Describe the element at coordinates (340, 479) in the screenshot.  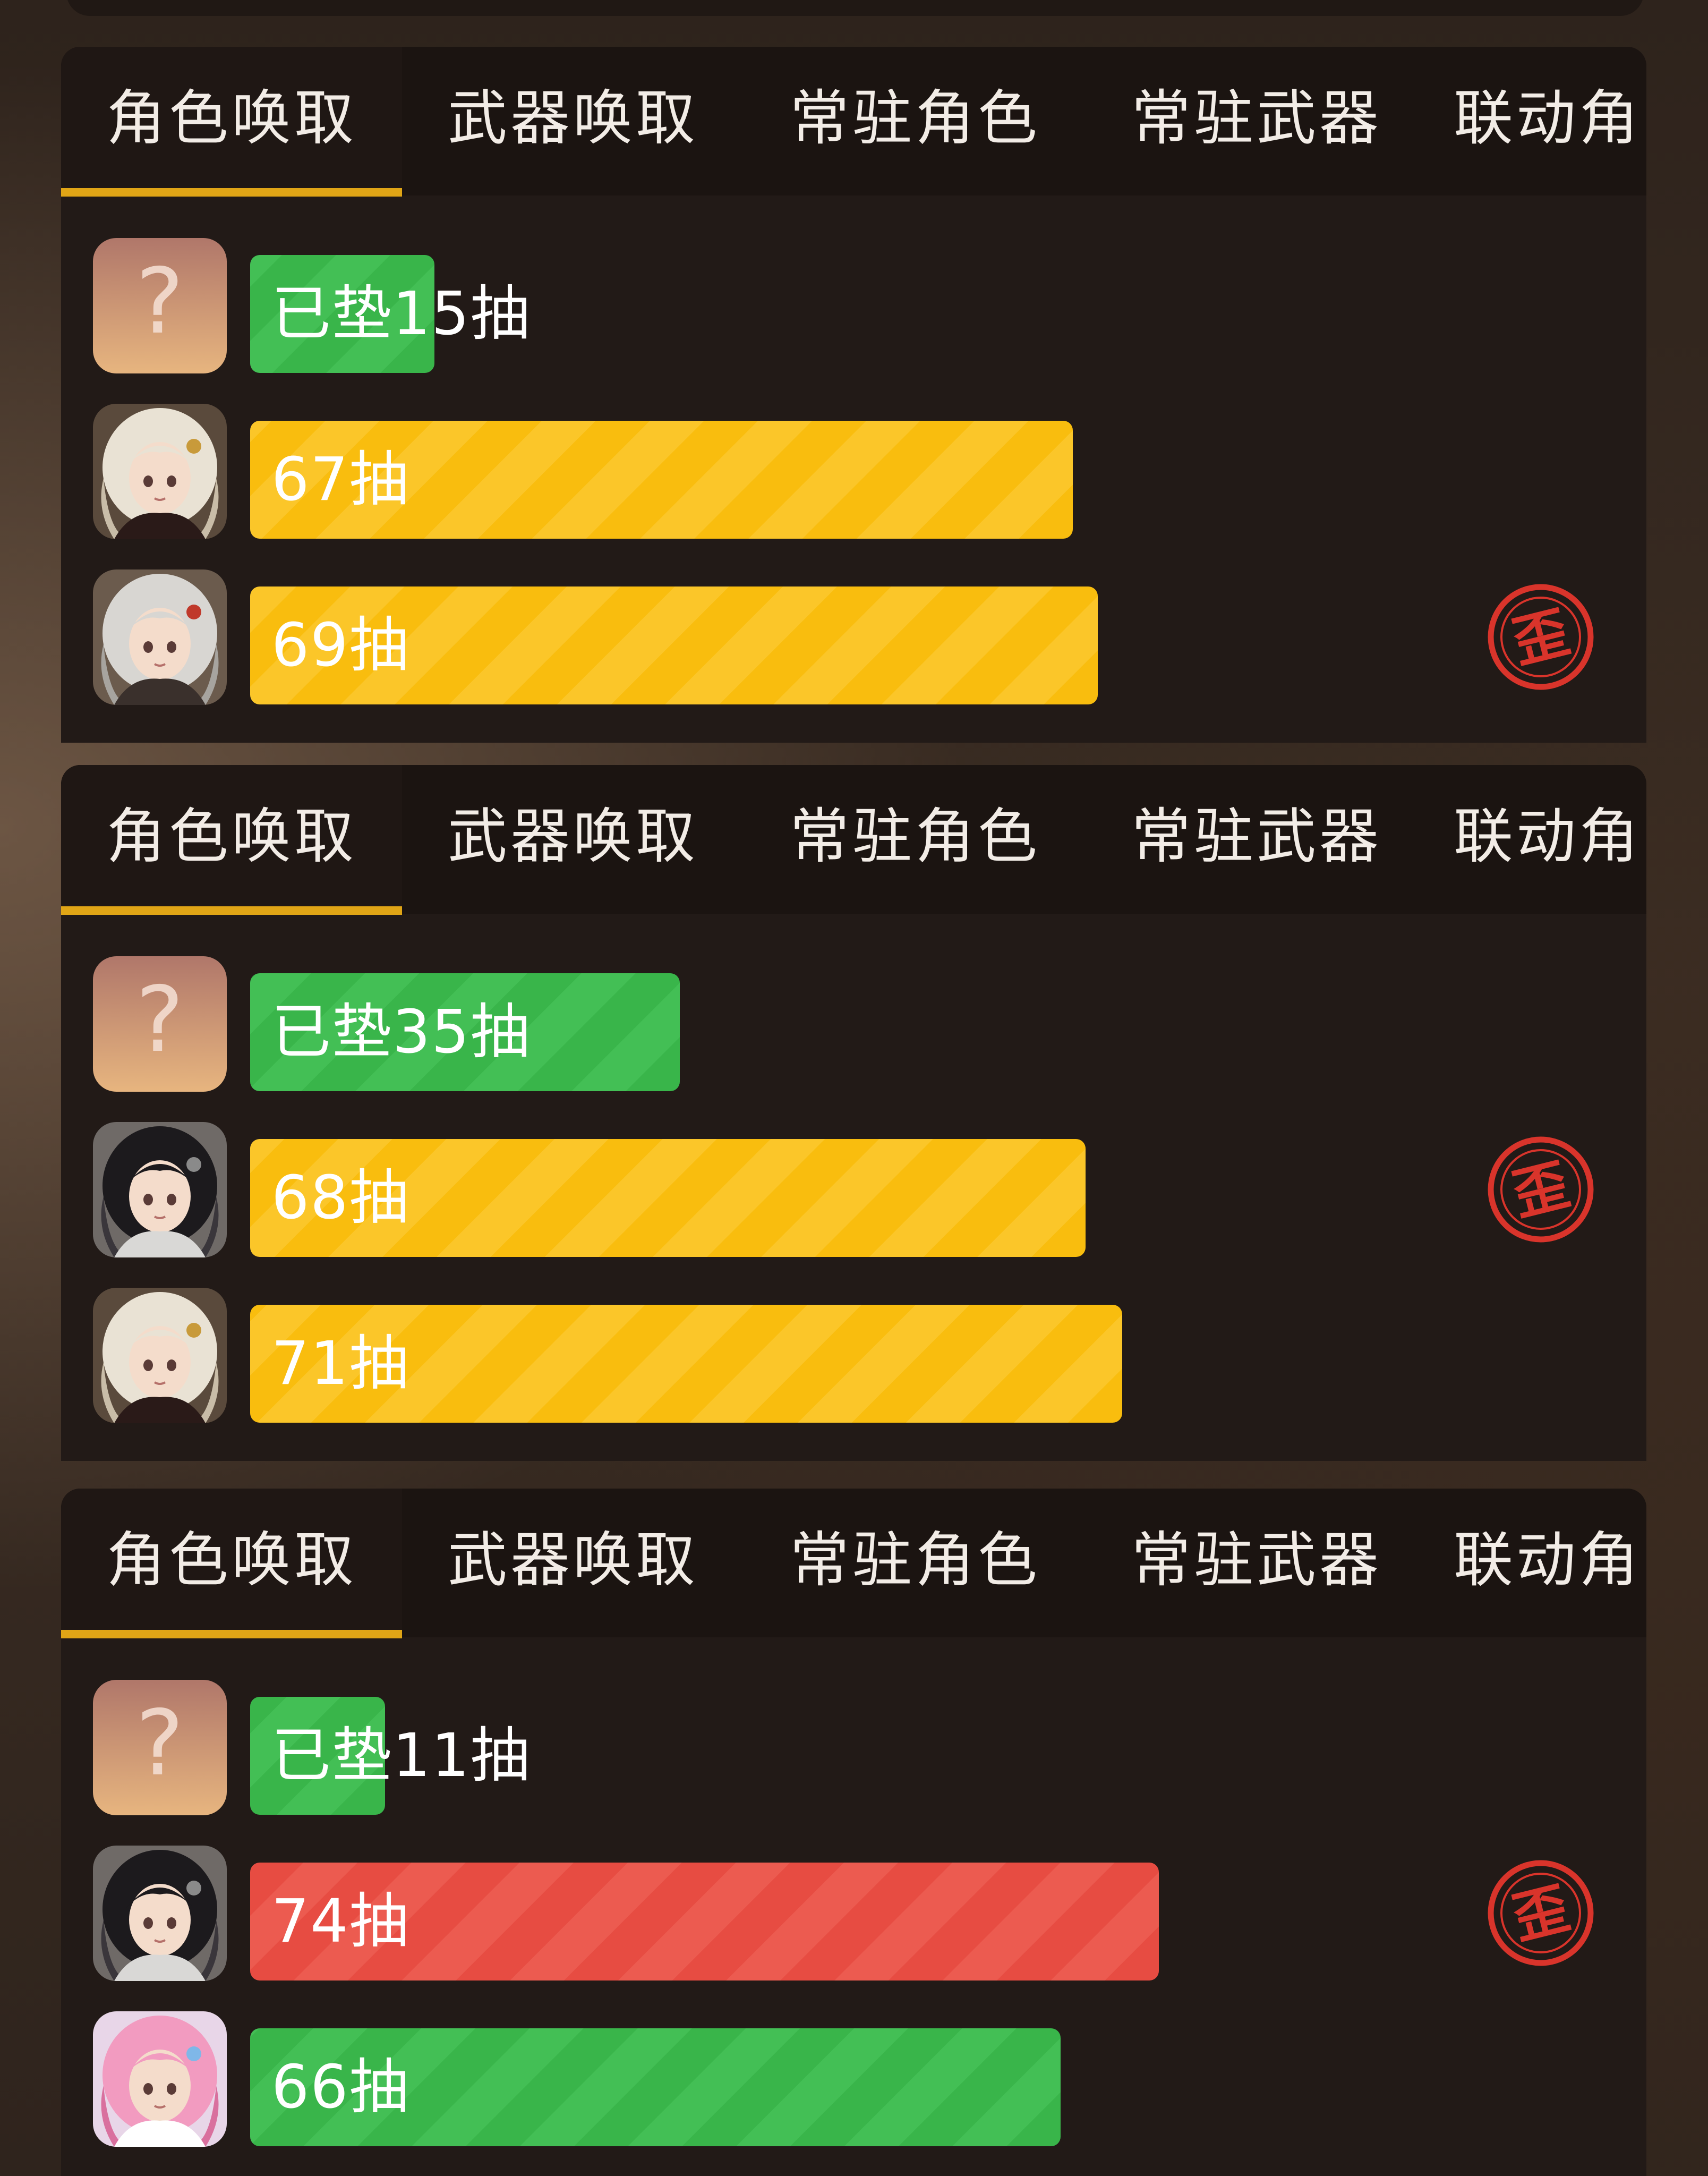
I see `pull-count-label: 67抽` at that location.